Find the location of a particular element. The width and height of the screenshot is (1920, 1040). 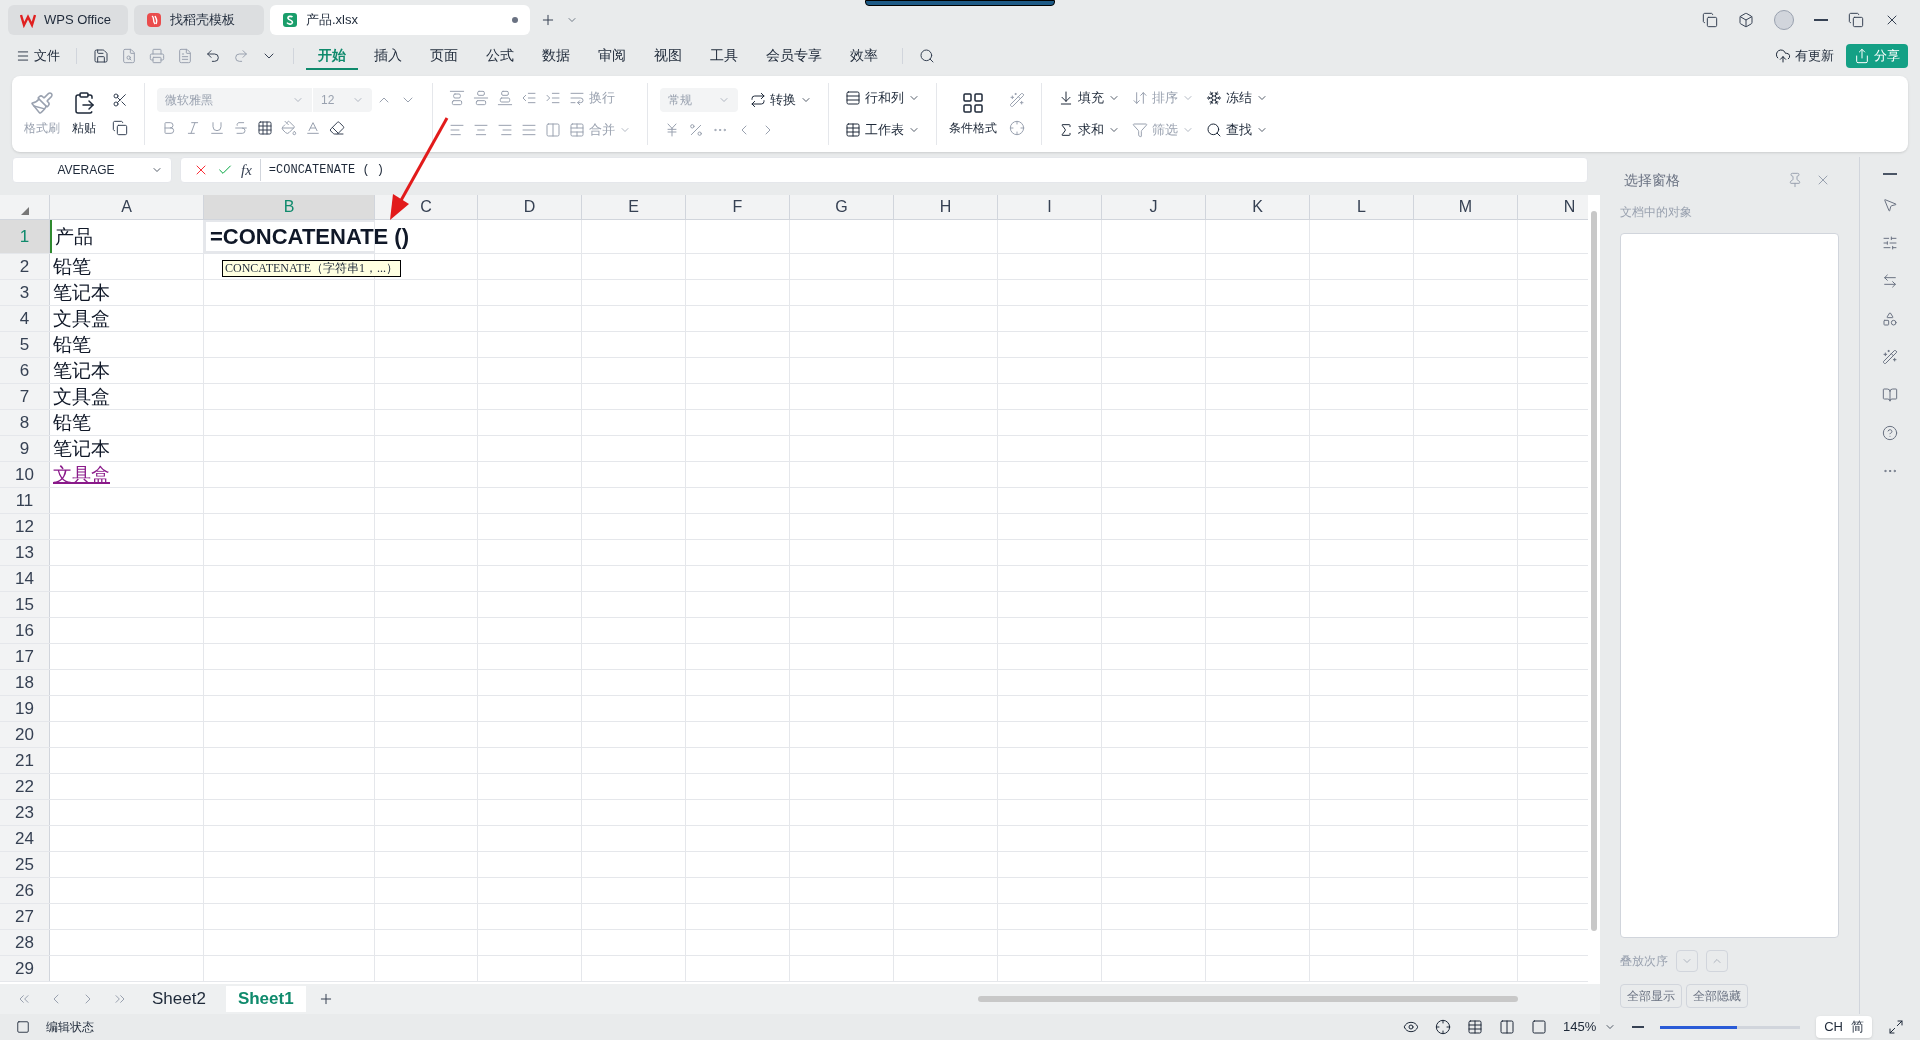

formula-field: =CONCATENATE ( ) is located at coordinates (326, 170).